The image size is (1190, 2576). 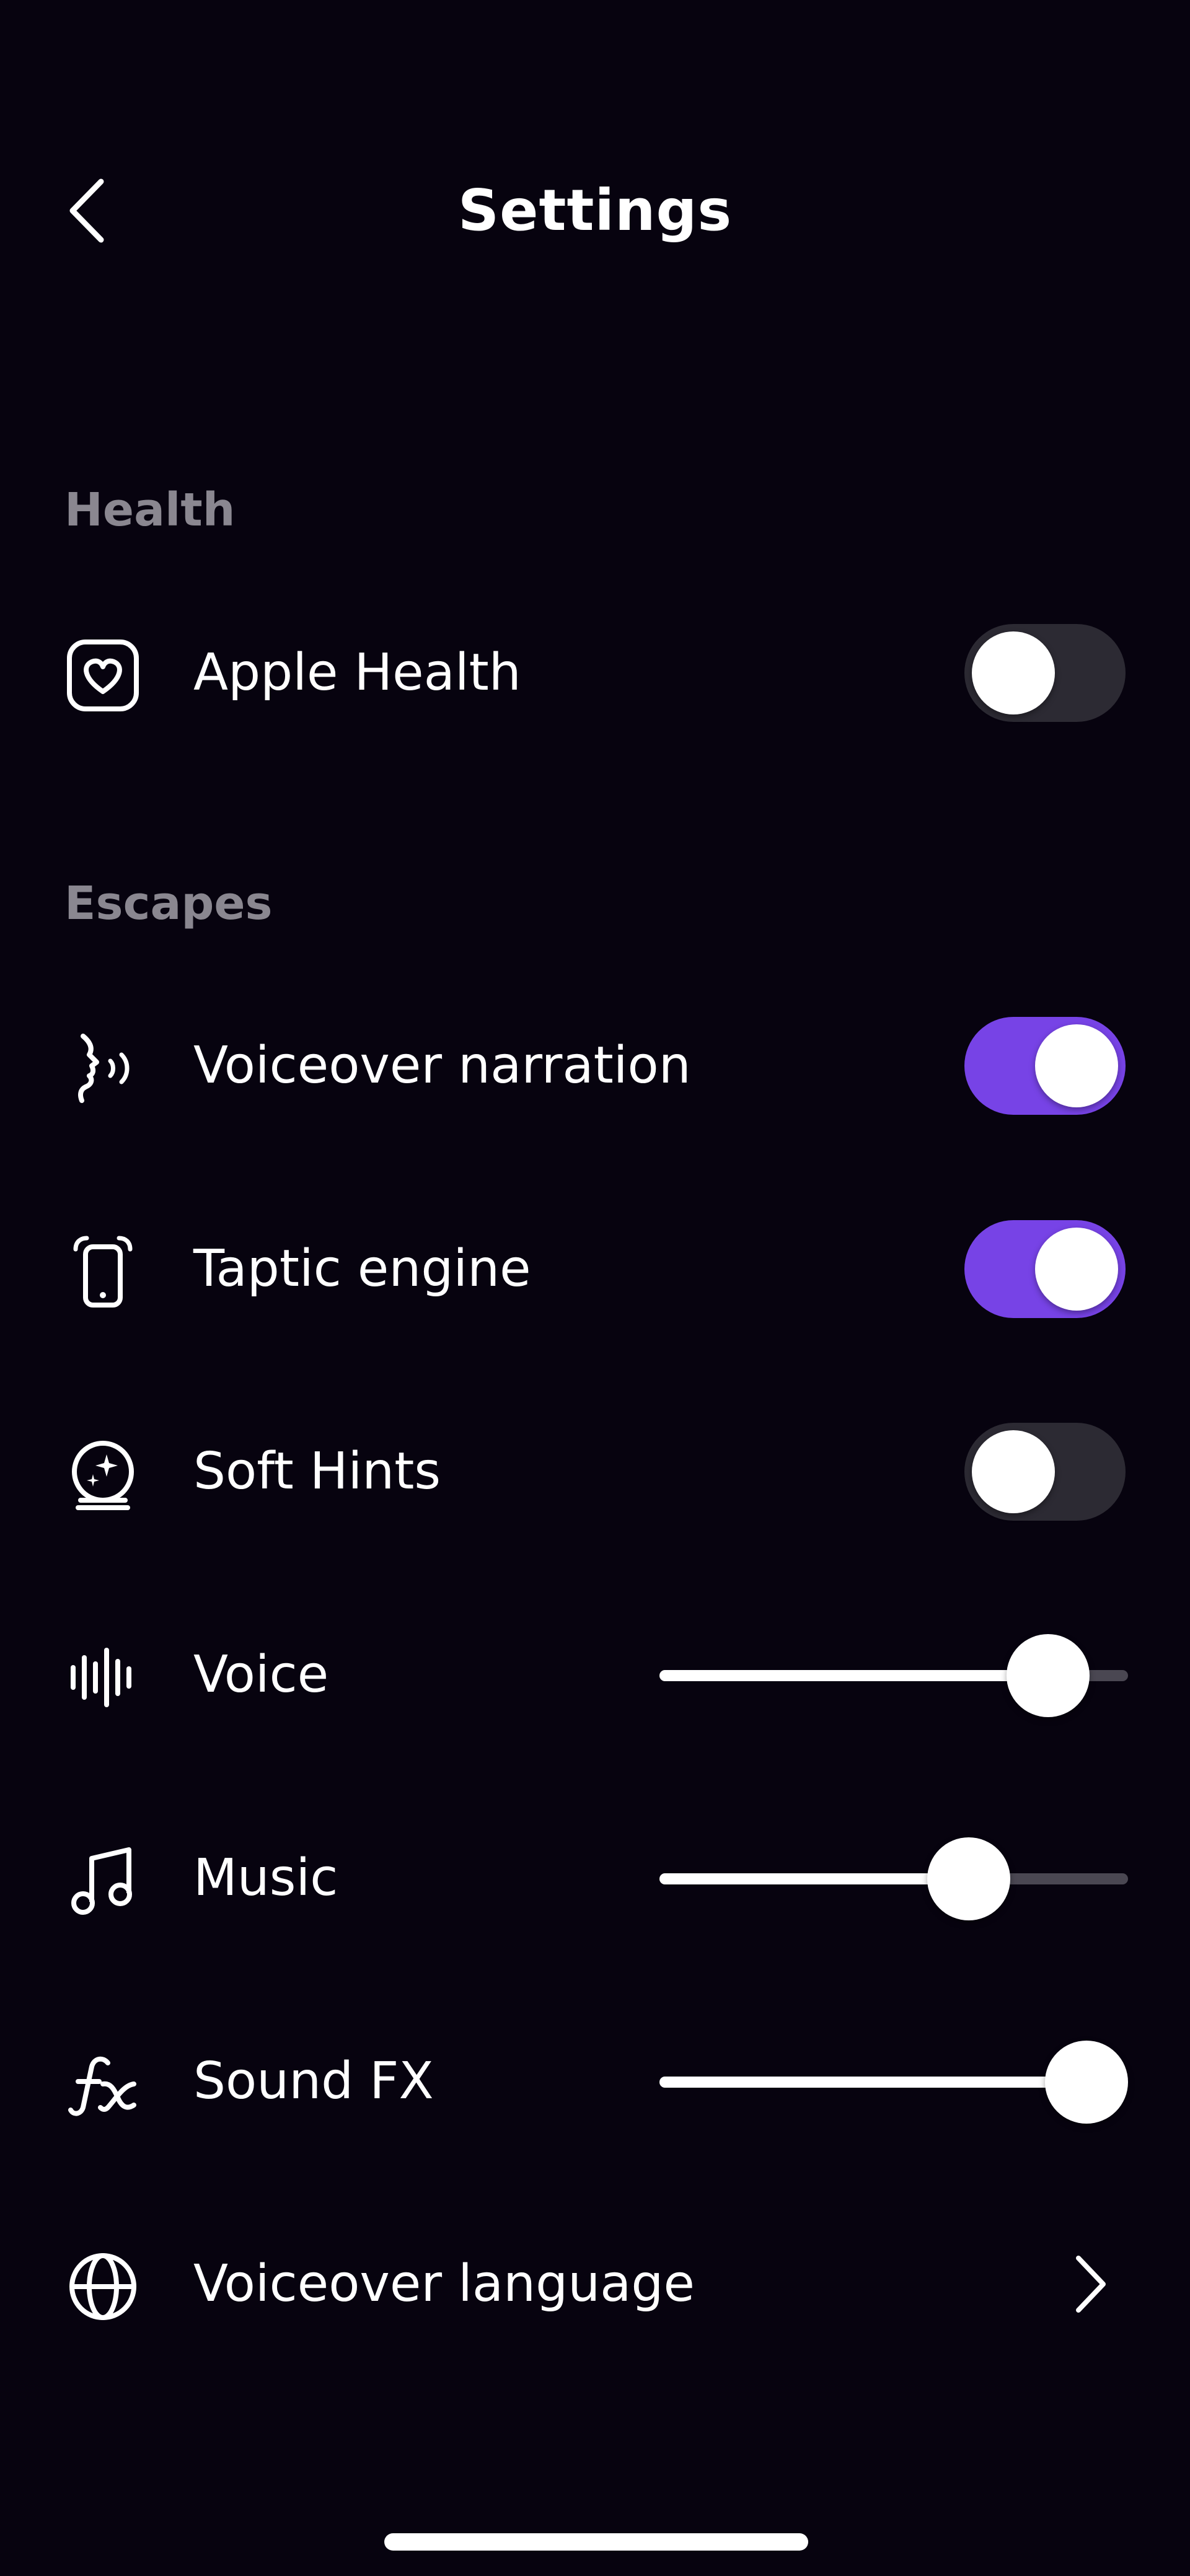 What do you see at coordinates (168, 904) in the screenshot?
I see `section-label-escapes: Escapes` at bounding box center [168, 904].